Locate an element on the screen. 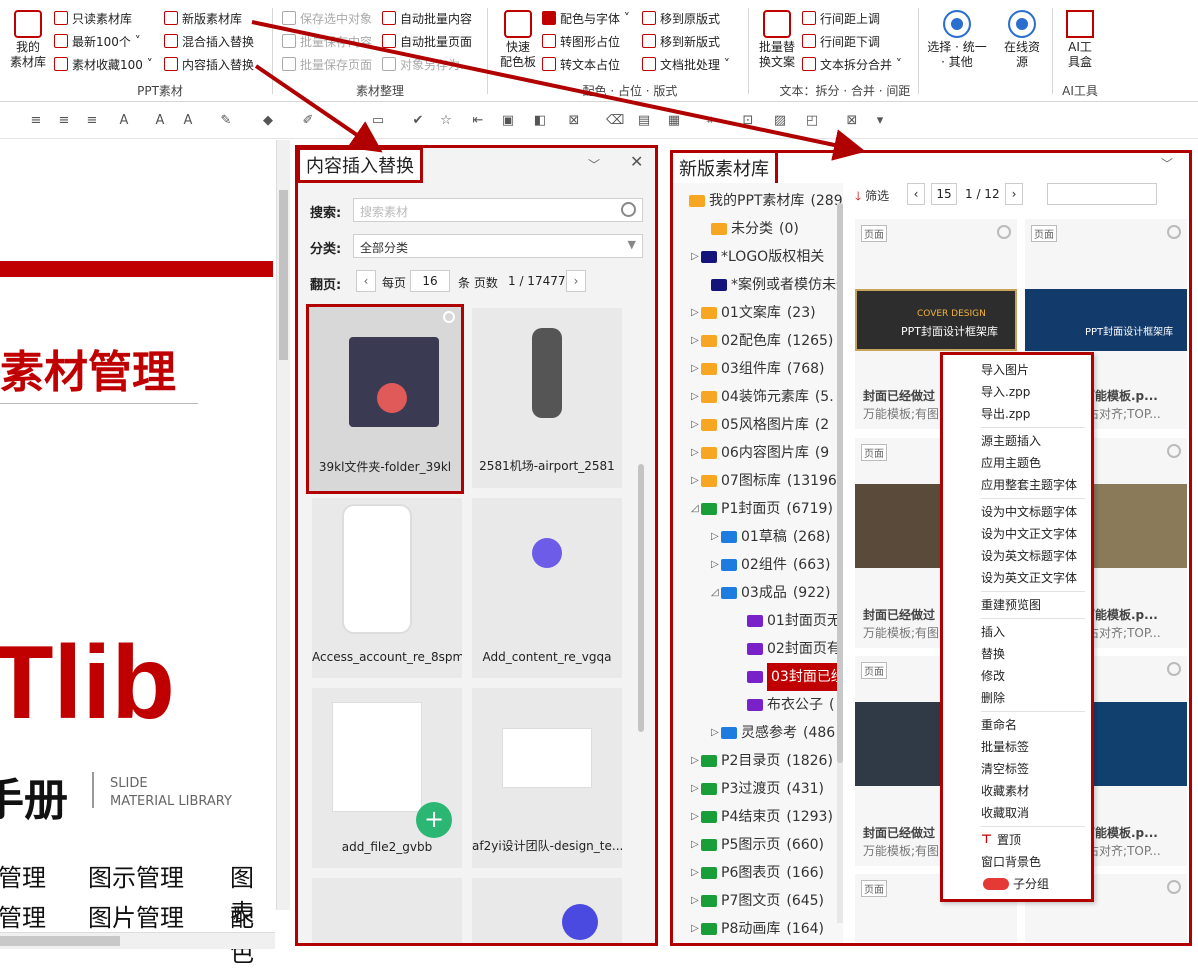 The height and width of the screenshot is (968, 1198). tree-scrollbar is located at coordinates (840, 563).